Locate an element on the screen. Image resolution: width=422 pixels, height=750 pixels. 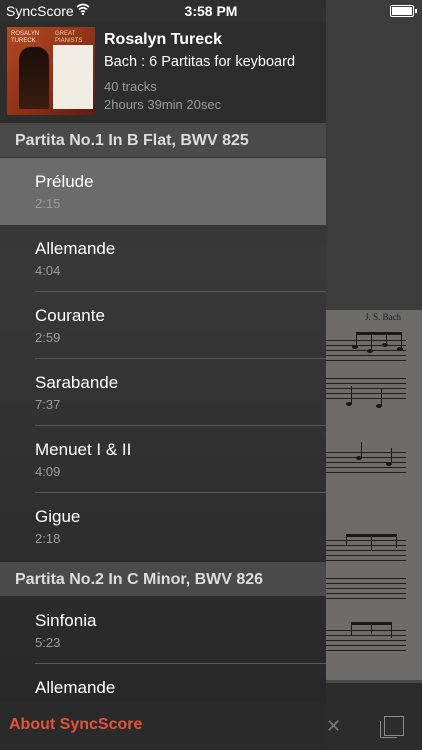
close-icon: ✕ is located at coordinates (333, 726).